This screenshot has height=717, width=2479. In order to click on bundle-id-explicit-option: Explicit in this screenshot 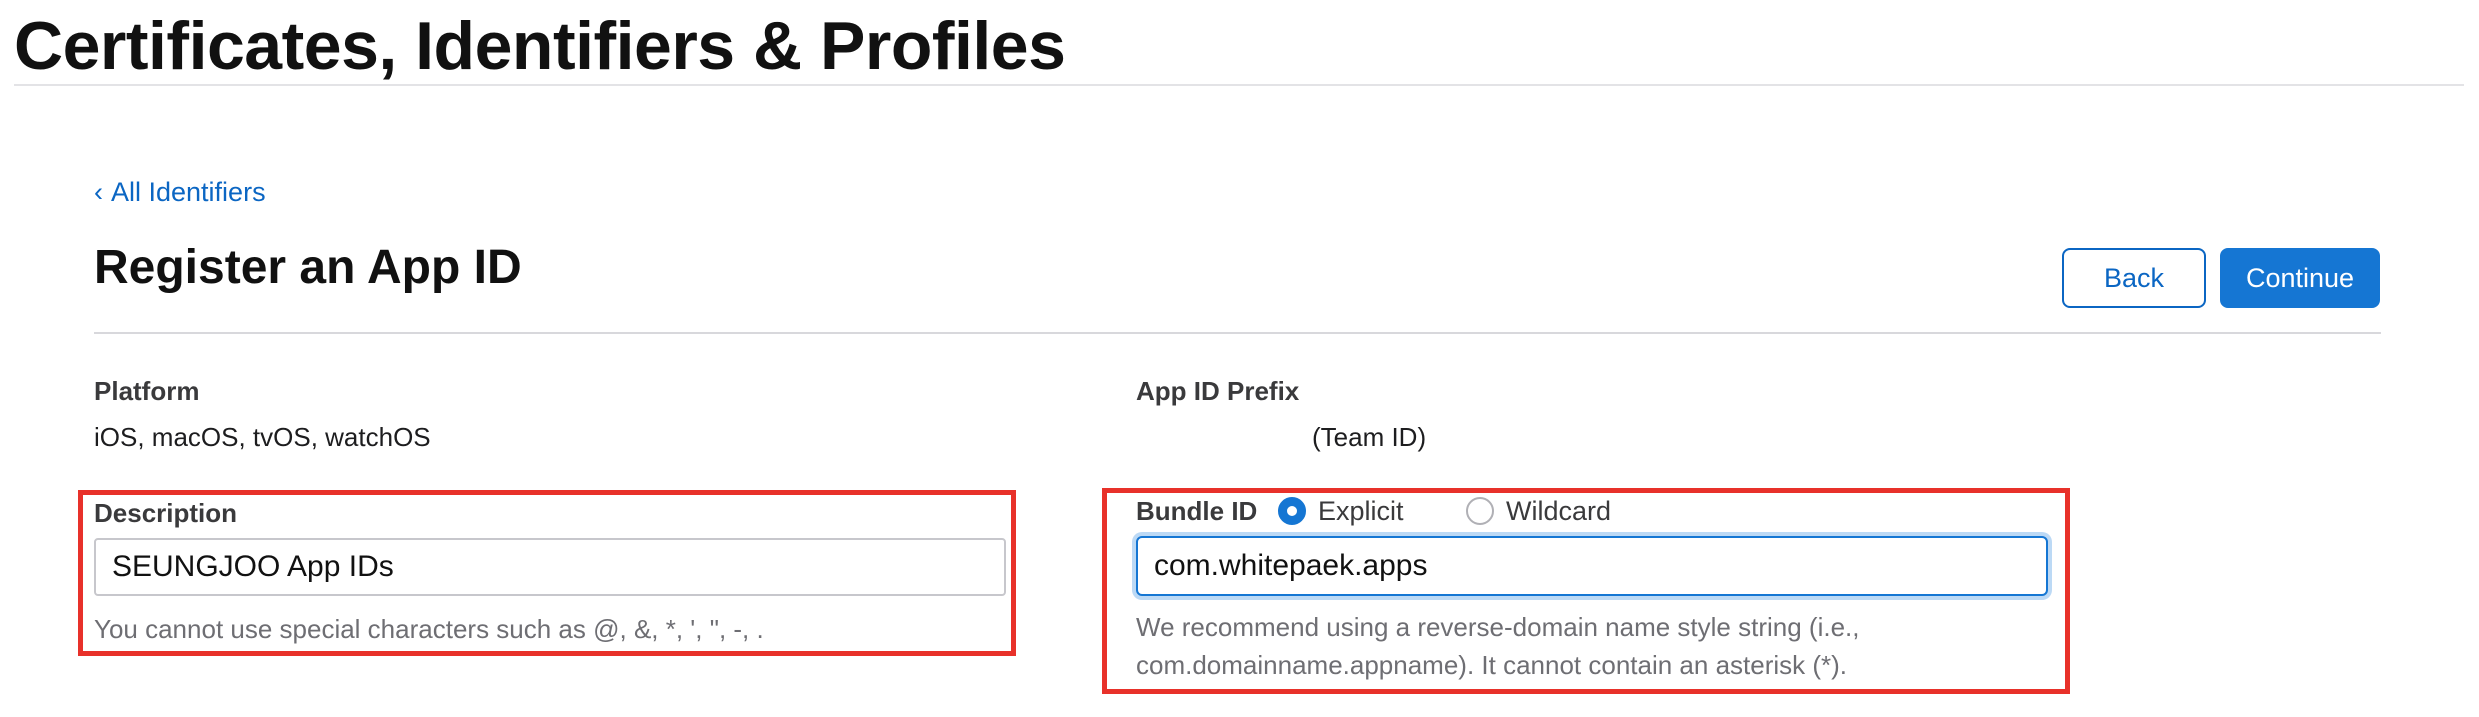, I will do `click(1341, 511)`.